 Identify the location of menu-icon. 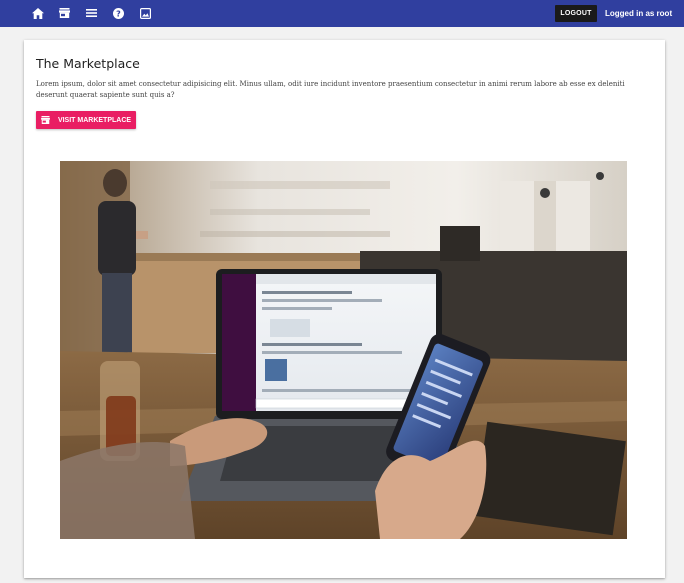
(91, 13).